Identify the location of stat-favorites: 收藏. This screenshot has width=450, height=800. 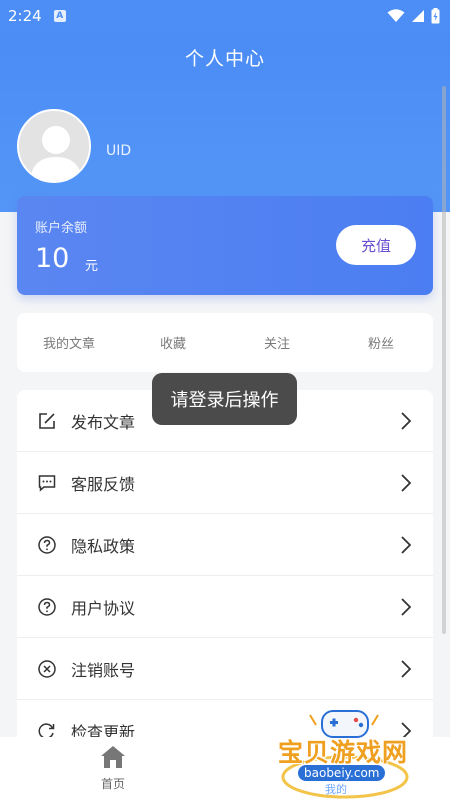
(173, 342).